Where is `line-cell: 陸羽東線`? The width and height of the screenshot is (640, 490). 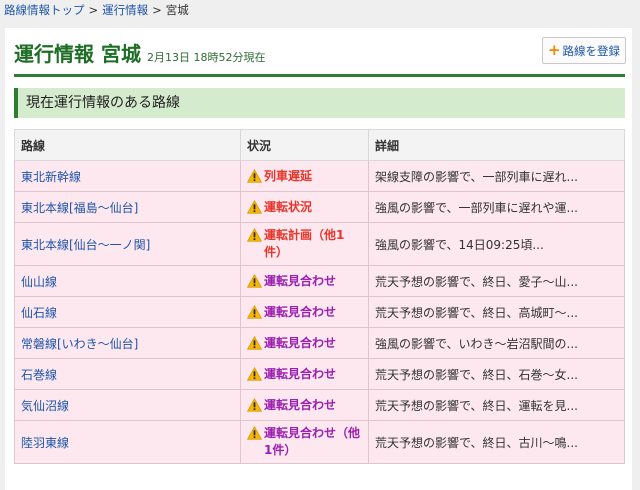
line-cell: 陸羽東線 is located at coordinates (127, 442).